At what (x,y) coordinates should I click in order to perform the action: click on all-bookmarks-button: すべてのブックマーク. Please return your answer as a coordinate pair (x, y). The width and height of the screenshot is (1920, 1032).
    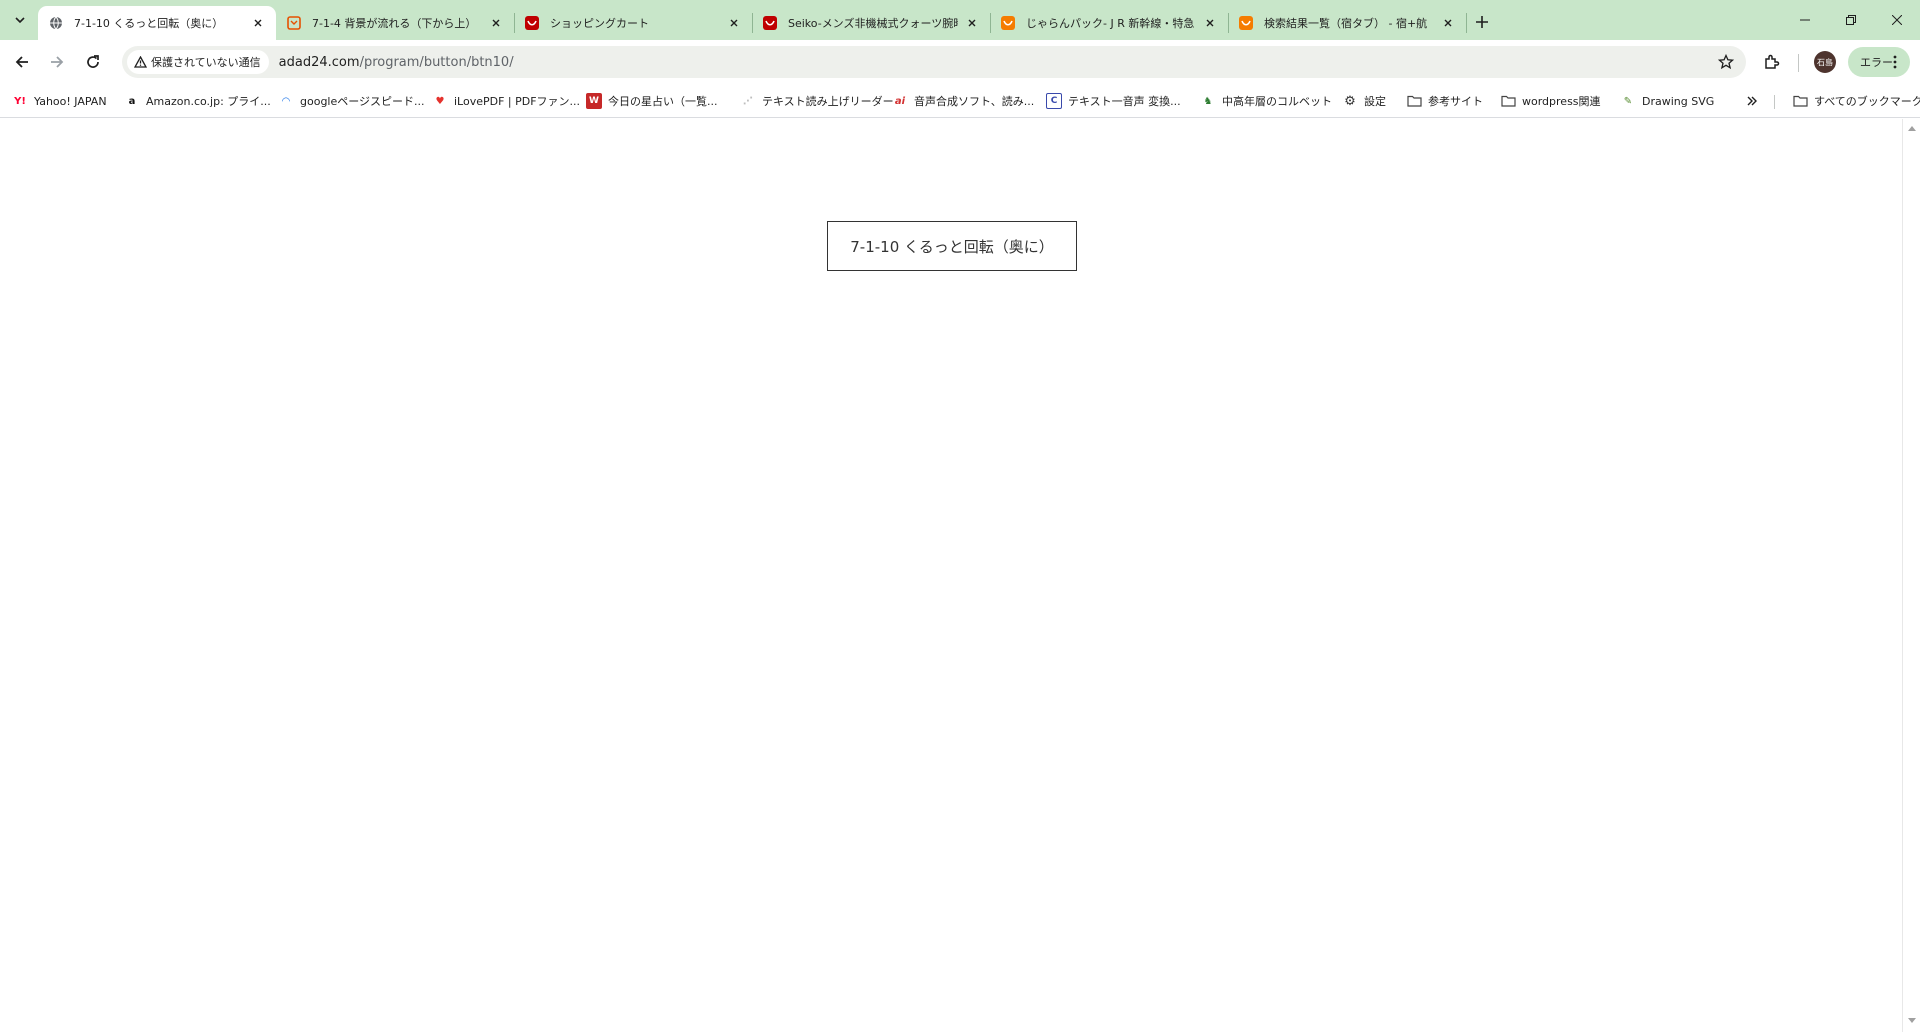
    Looking at the image, I should click on (1856, 101).